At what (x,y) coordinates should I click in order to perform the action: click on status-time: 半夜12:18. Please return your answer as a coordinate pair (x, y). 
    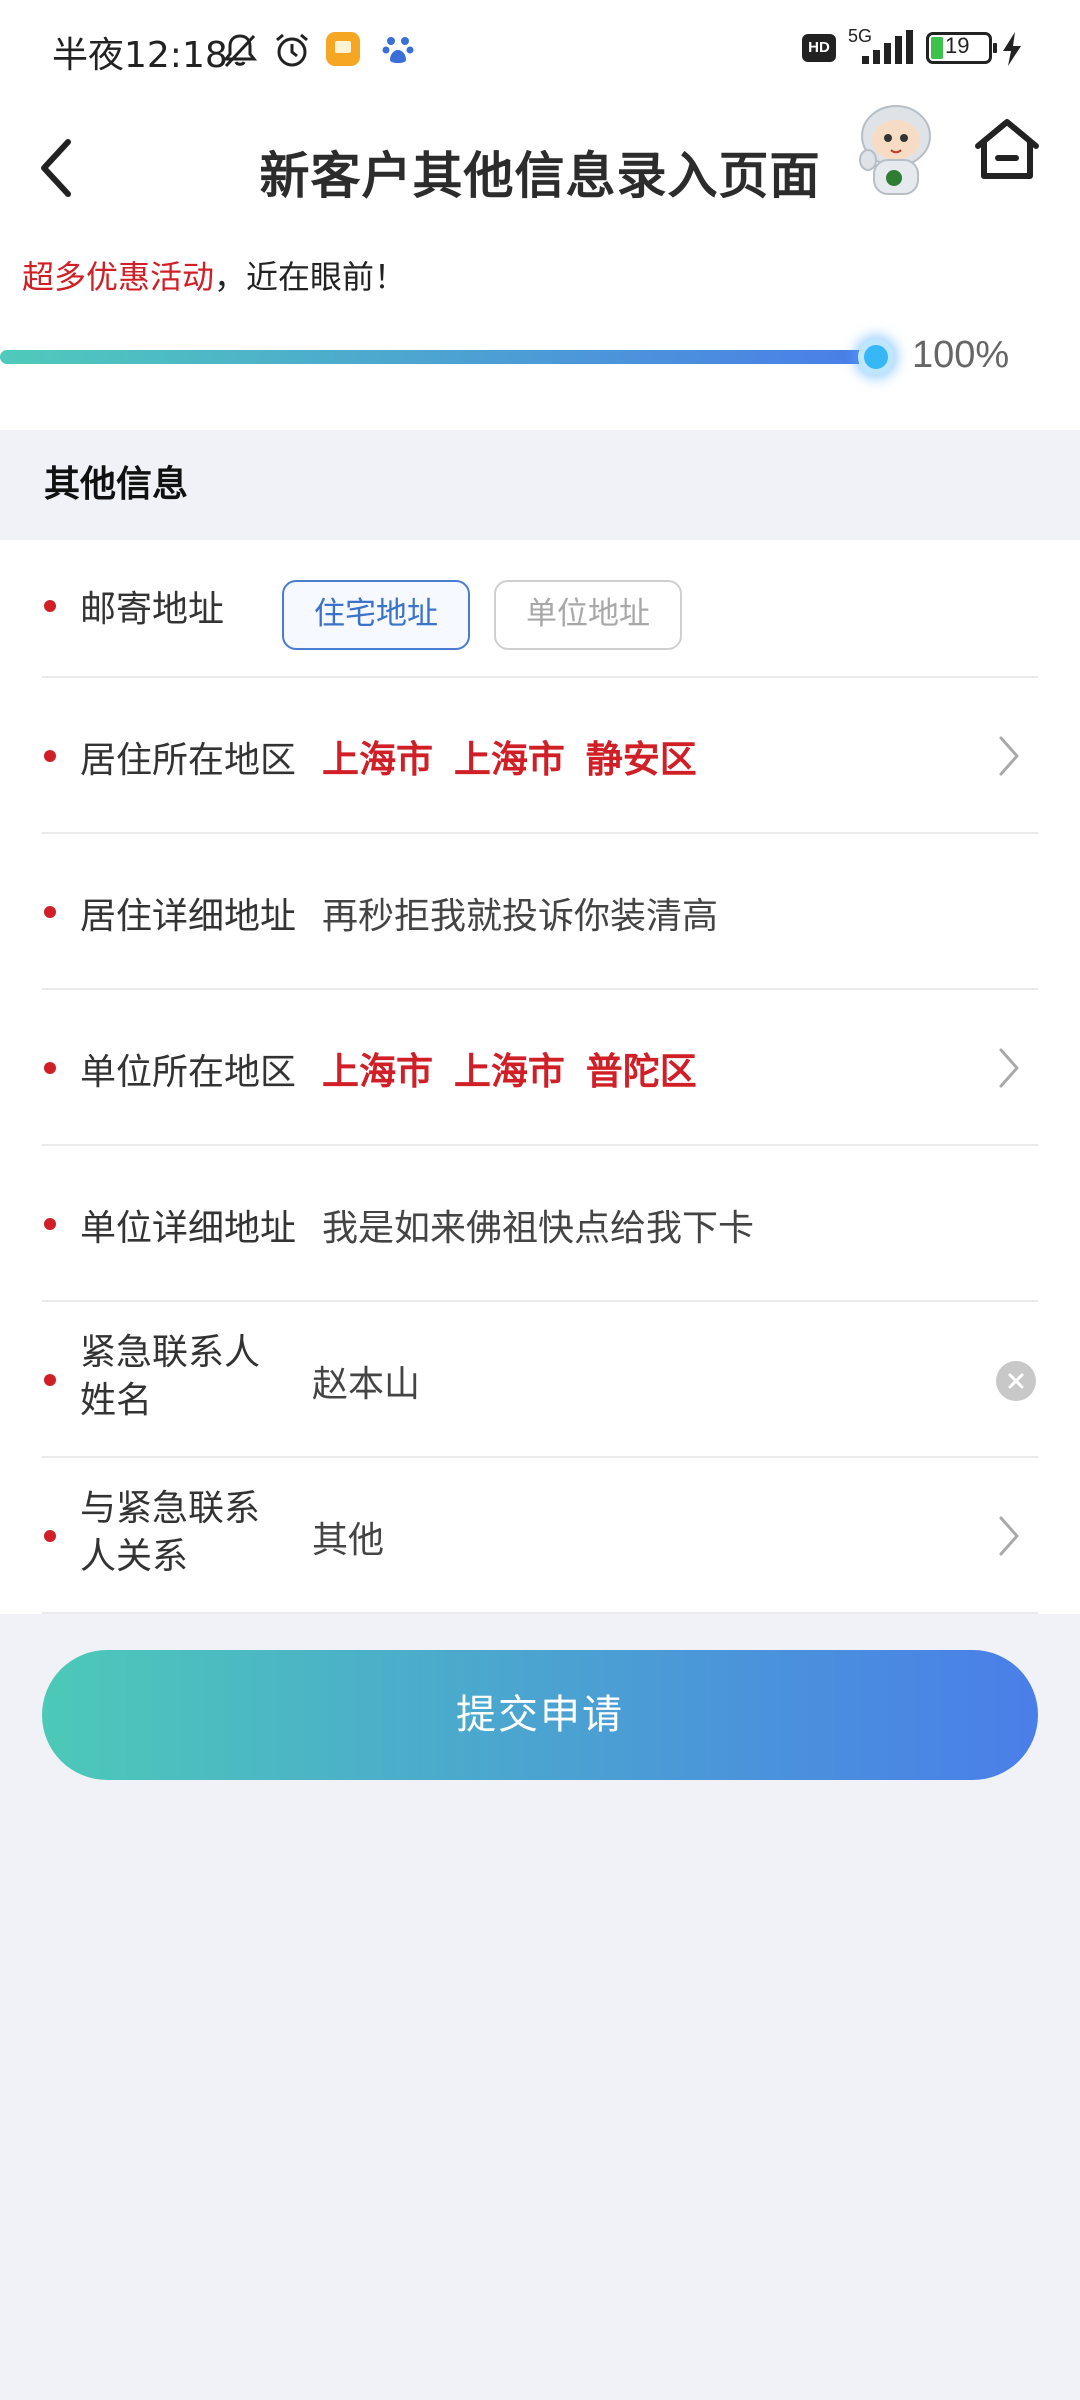
    Looking at the image, I should click on (140, 55).